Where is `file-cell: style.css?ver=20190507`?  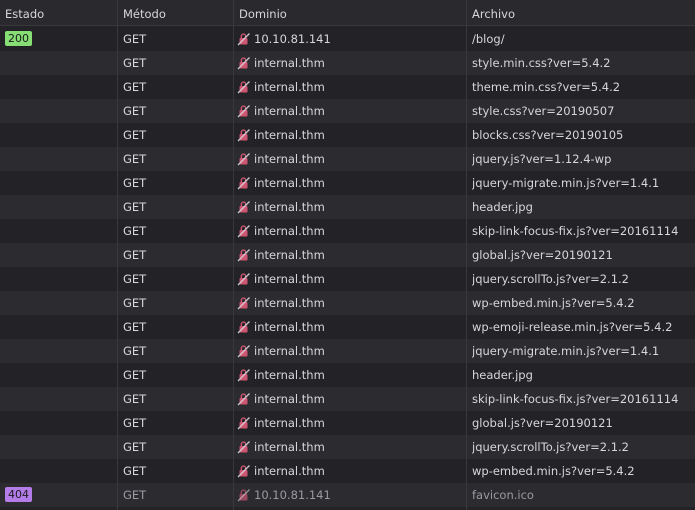 file-cell: style.css?ver=20190507 is located at coordinates (543, 111).